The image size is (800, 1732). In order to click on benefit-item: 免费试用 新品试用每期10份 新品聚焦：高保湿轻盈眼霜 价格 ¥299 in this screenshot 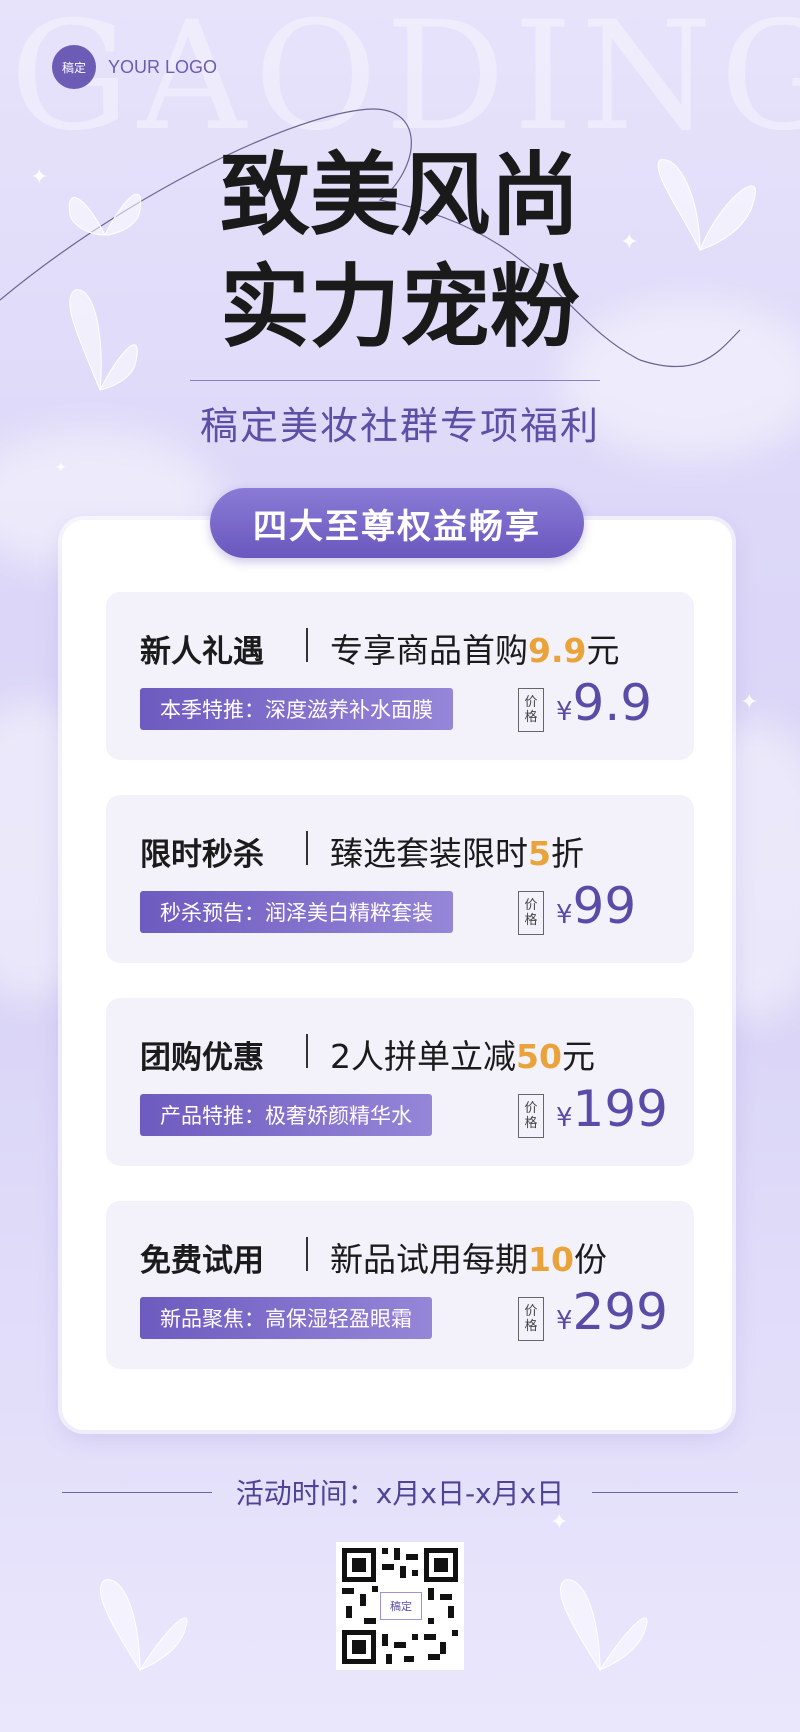, I will do `click(400, 1285)`.